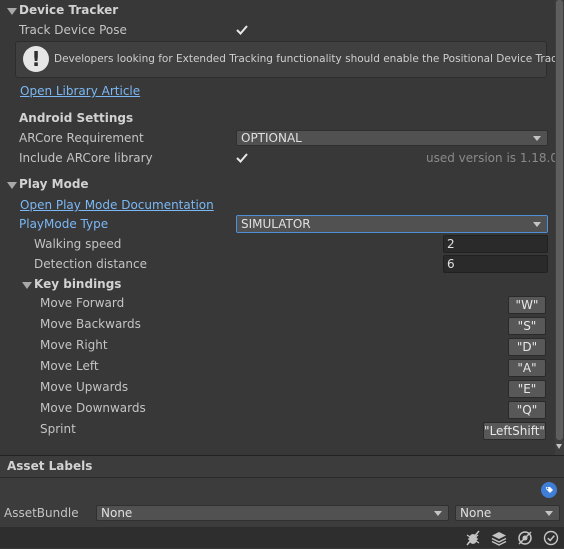  I want to click on binding-label: Move Backwards, so click(90, 324).